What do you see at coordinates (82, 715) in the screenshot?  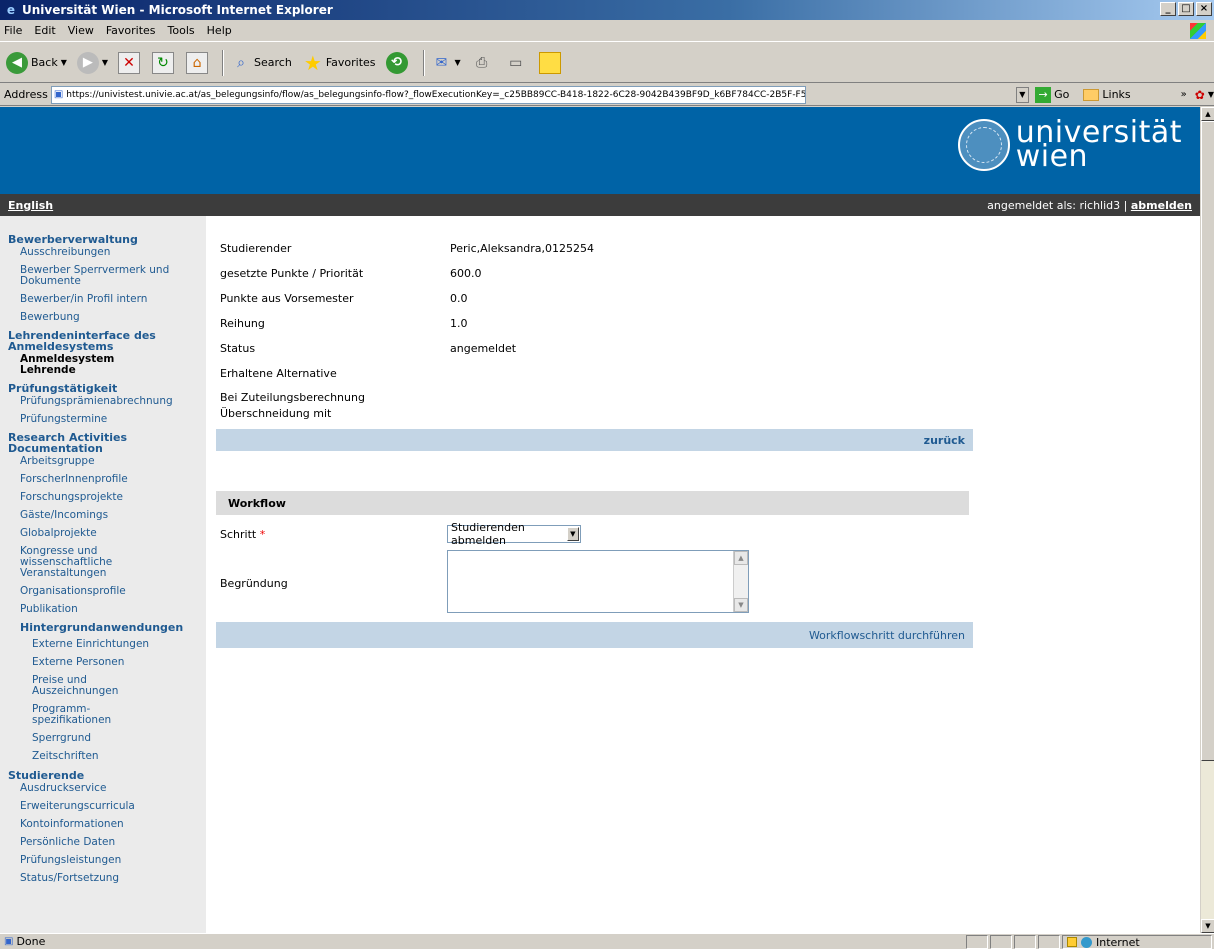 I see `sidebar-subitem: Programm-spezifikationen` at bounding box center [82, 715].